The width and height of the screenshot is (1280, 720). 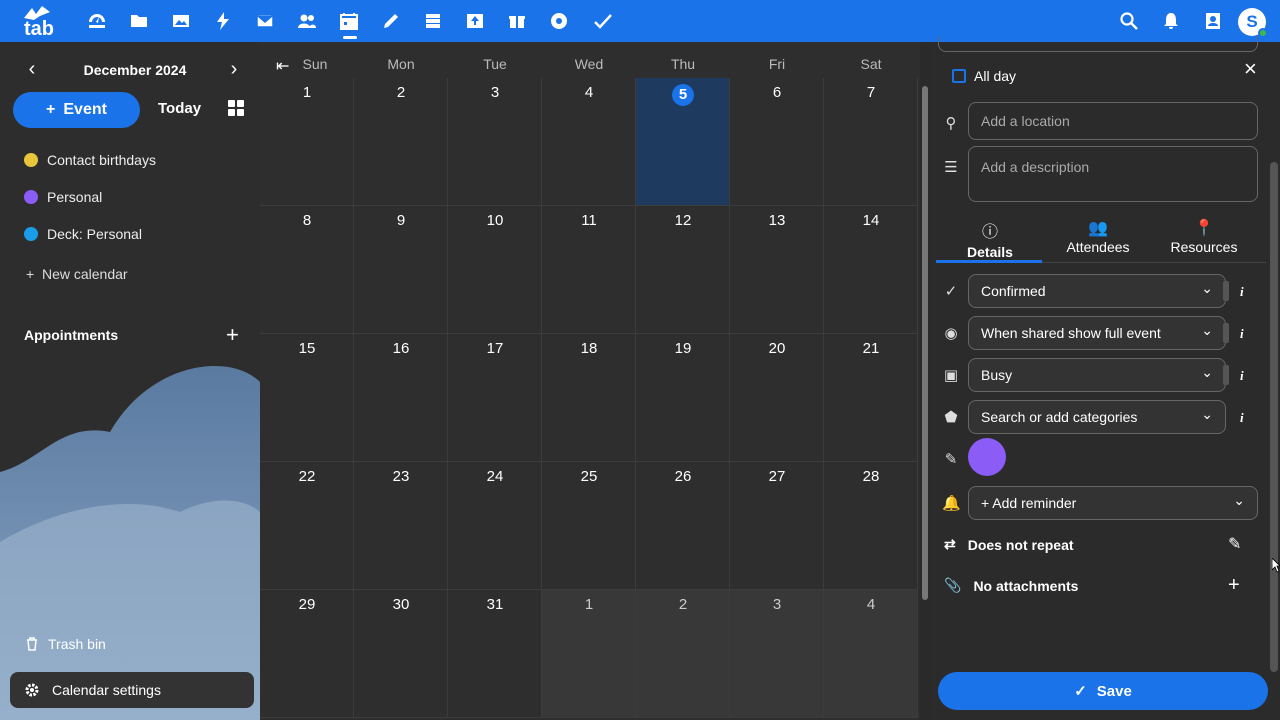 I want to click on day-cell: 31, so click(x=495, y=654).